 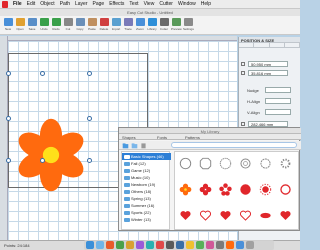 I want to click on menu-help: Help, so click(x=206, y=4).